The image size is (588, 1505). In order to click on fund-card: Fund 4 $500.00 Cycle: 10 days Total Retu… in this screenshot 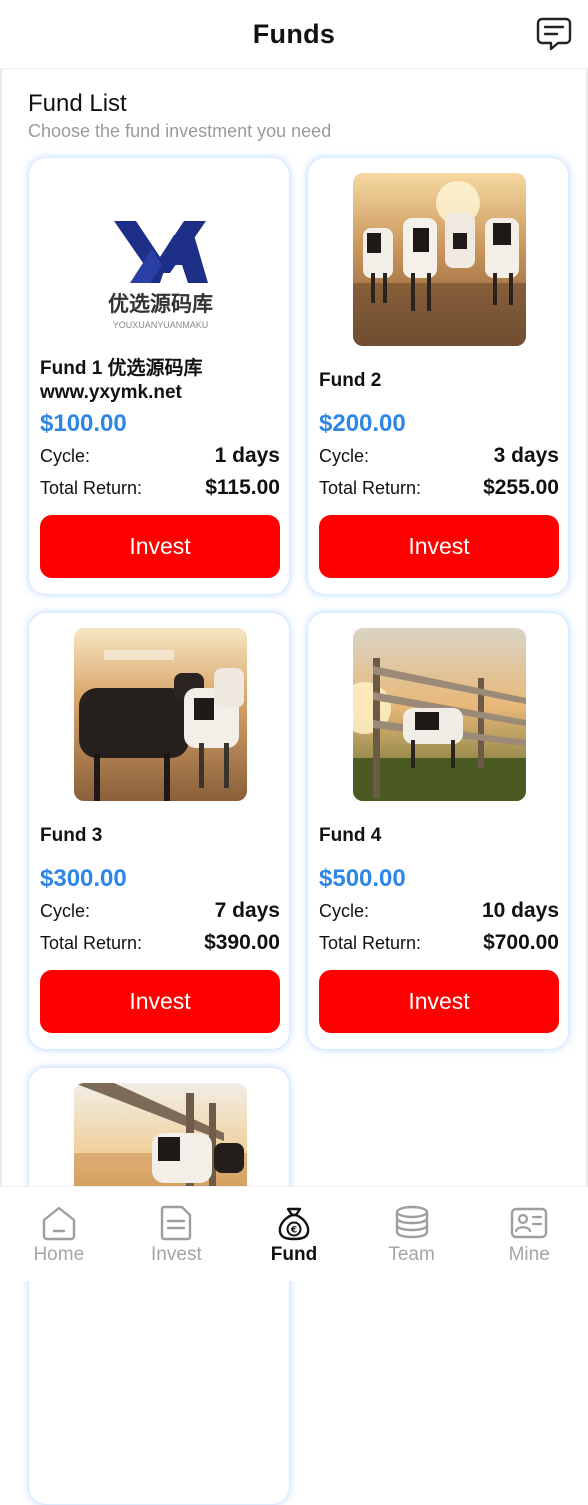, I will do `click(438, 831)`.